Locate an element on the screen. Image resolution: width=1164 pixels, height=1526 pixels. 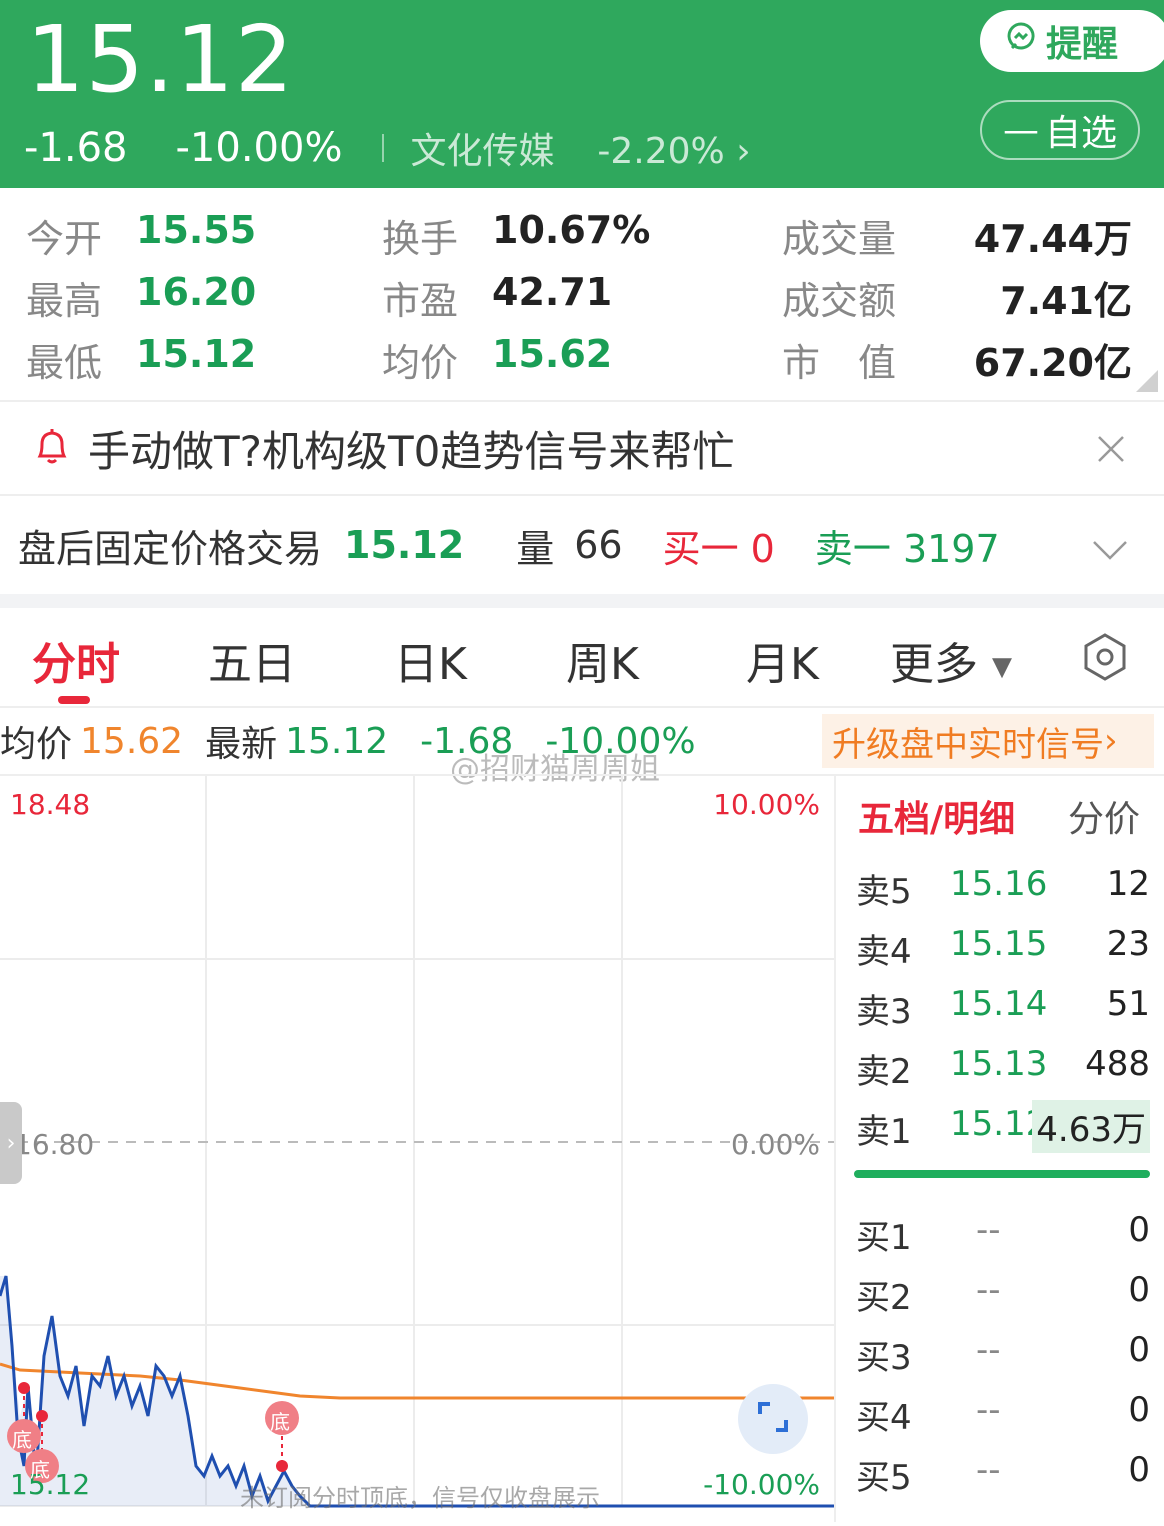
stat-turnover: 换手 10.67% is located at coordinates (516, 234).